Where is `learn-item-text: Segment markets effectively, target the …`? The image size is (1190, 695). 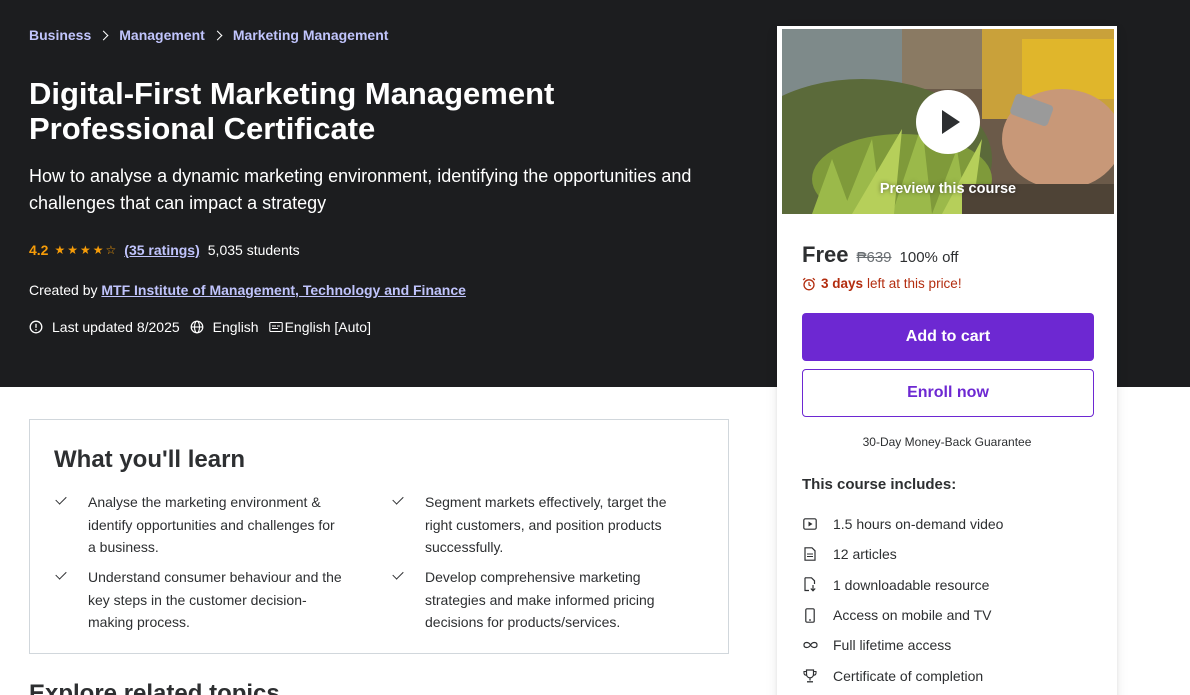
learn-item-text: Segment markets effectively, target the … is located at coordinates (546, 524).